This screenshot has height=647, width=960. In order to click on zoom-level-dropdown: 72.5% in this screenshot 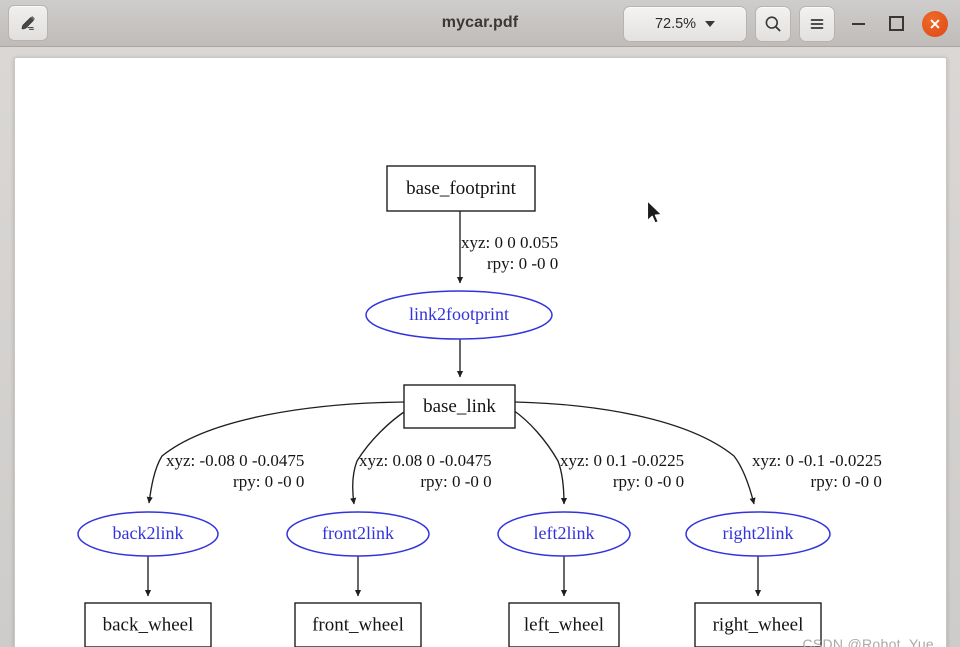, I will do `click(685, 23)`.